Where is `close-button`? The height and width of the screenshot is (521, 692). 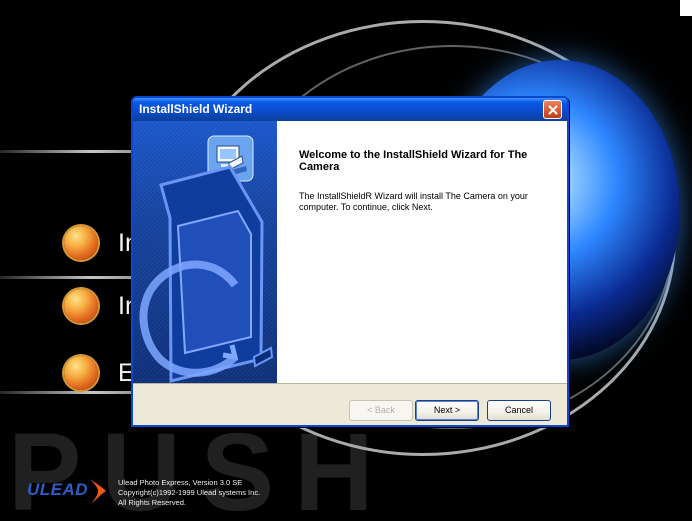
close-button is located at coordinates (552, 109).